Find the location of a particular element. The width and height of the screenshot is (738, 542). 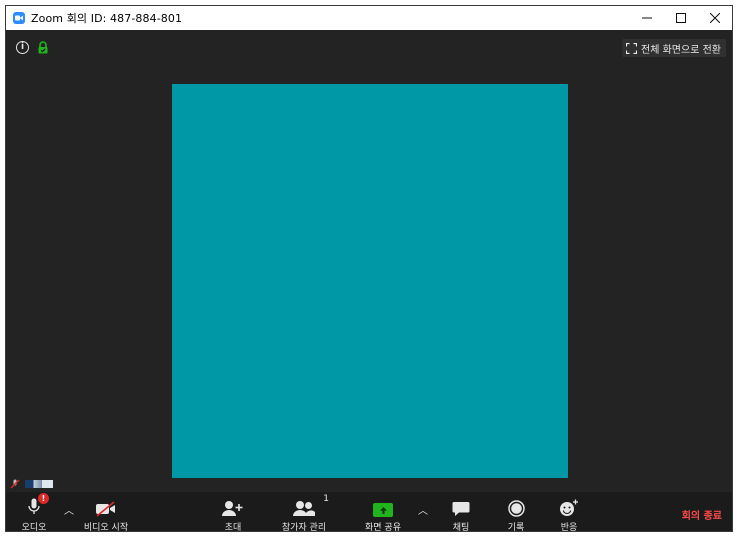

start-video-button: 비디오 시작 is located at coordinates (106, 512).